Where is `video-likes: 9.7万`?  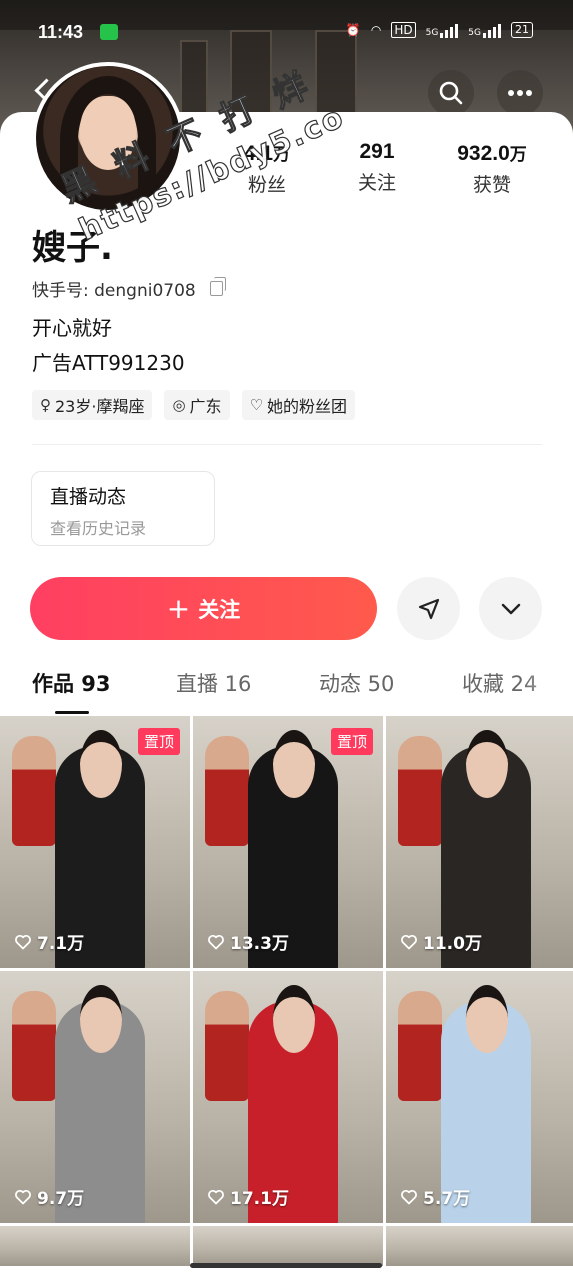
video-likes: 9.7万 is located at coordinates (49, 1196).